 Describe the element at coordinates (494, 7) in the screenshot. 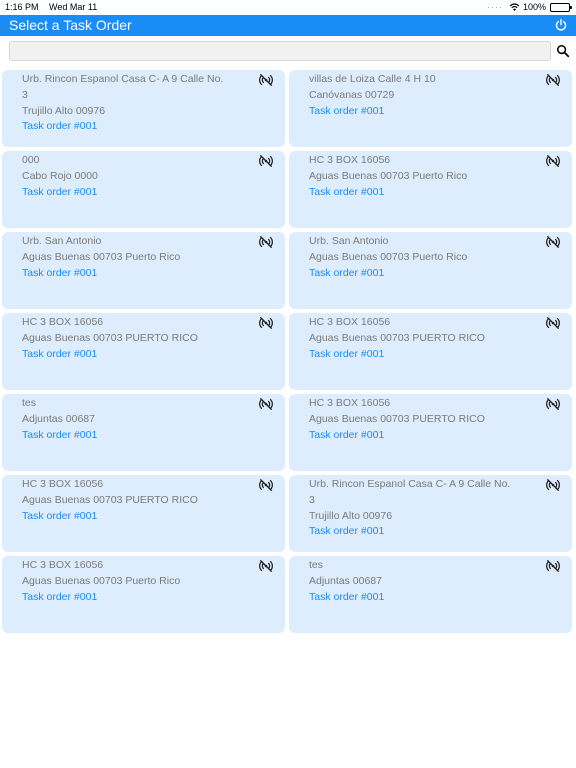

I see `signal-dots-icon: ····` at that location.